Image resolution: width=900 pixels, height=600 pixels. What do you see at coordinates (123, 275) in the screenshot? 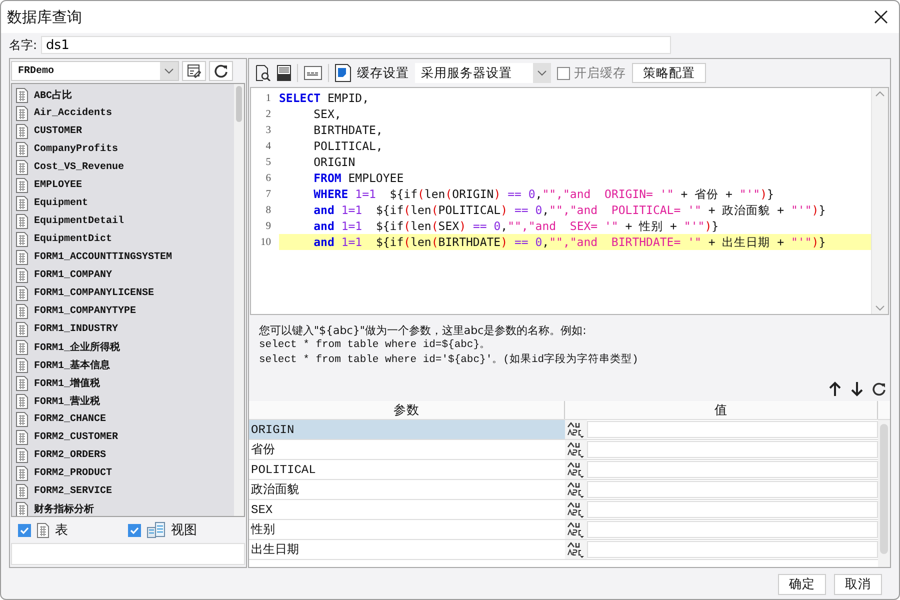
I see `table-list-item: FORM1_COMPANY` at bounding box center [123, 275].